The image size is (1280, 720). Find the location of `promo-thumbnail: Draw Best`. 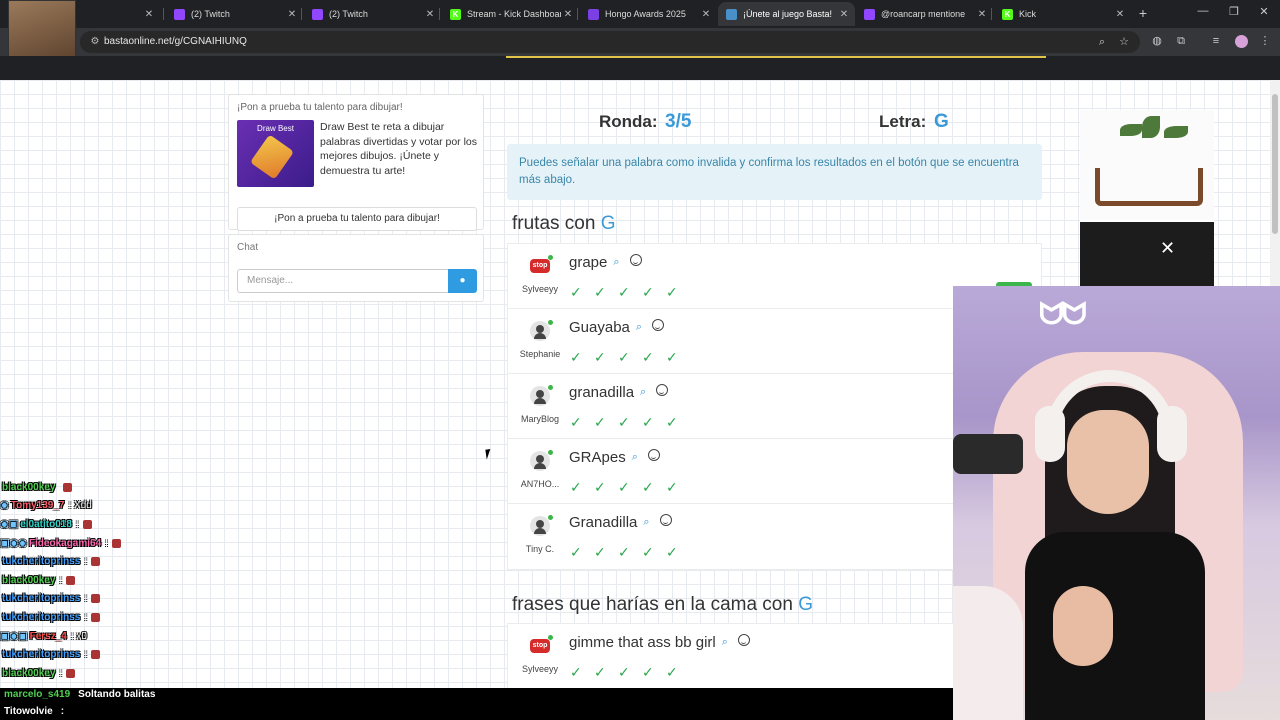

promo-thumbnail: Draw Best is located at coordinates (275, 153).